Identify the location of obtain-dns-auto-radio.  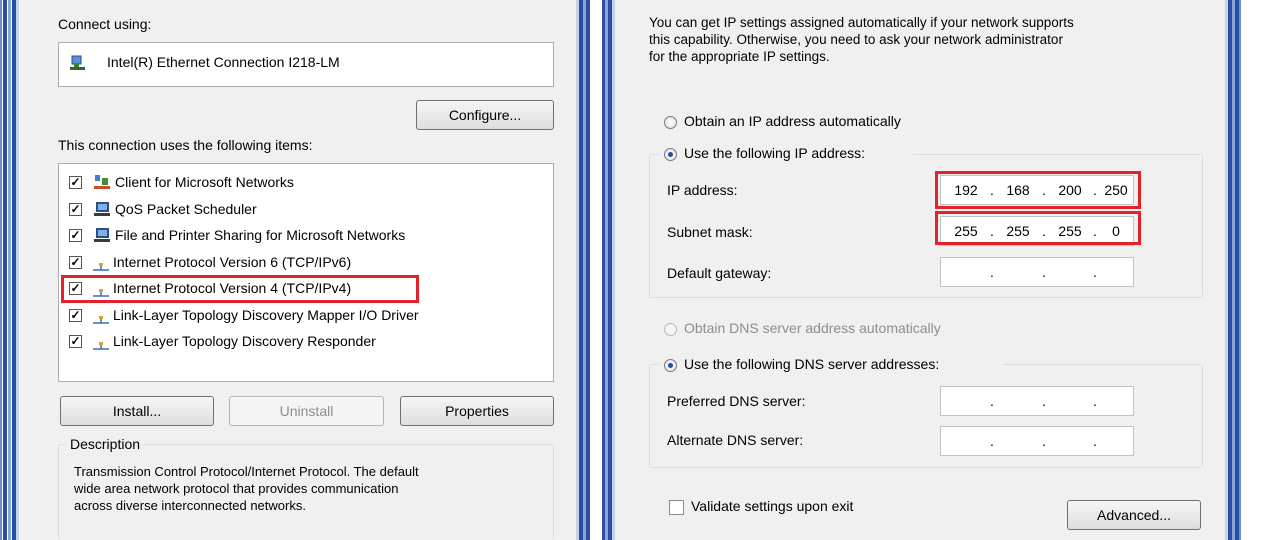
(670, 329).